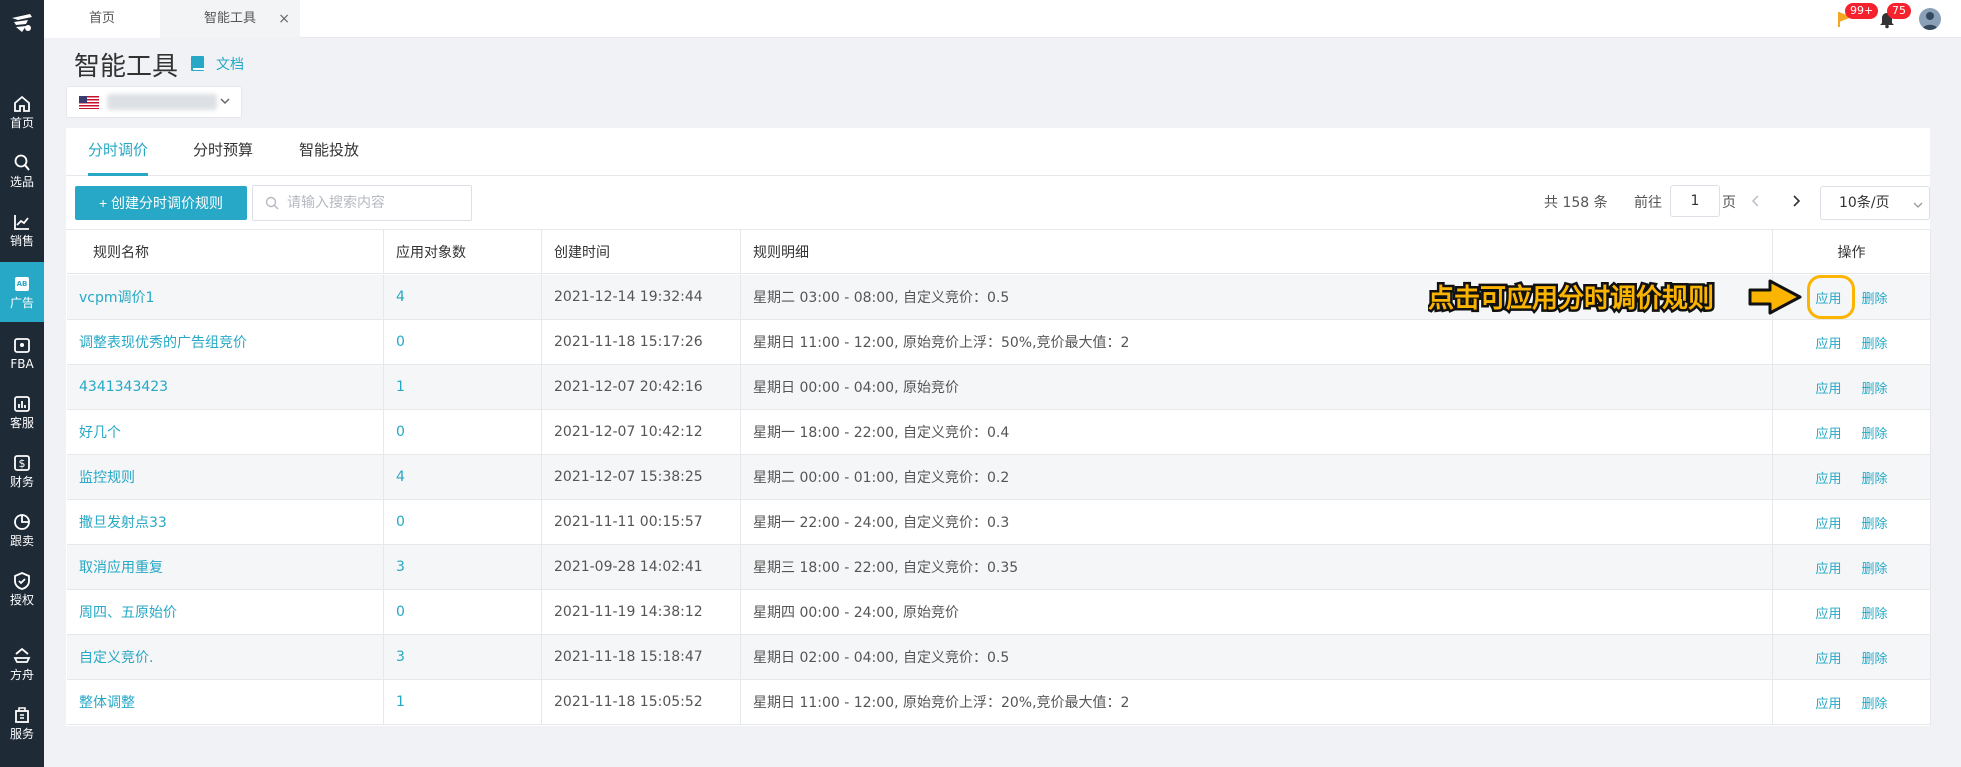 The image size is (1961, 767). I want to click on rule-detail: 星期日 11:00 - 12:00, 原始竞价上浮：20%,竞价最大值：2, so click(1257, 702).